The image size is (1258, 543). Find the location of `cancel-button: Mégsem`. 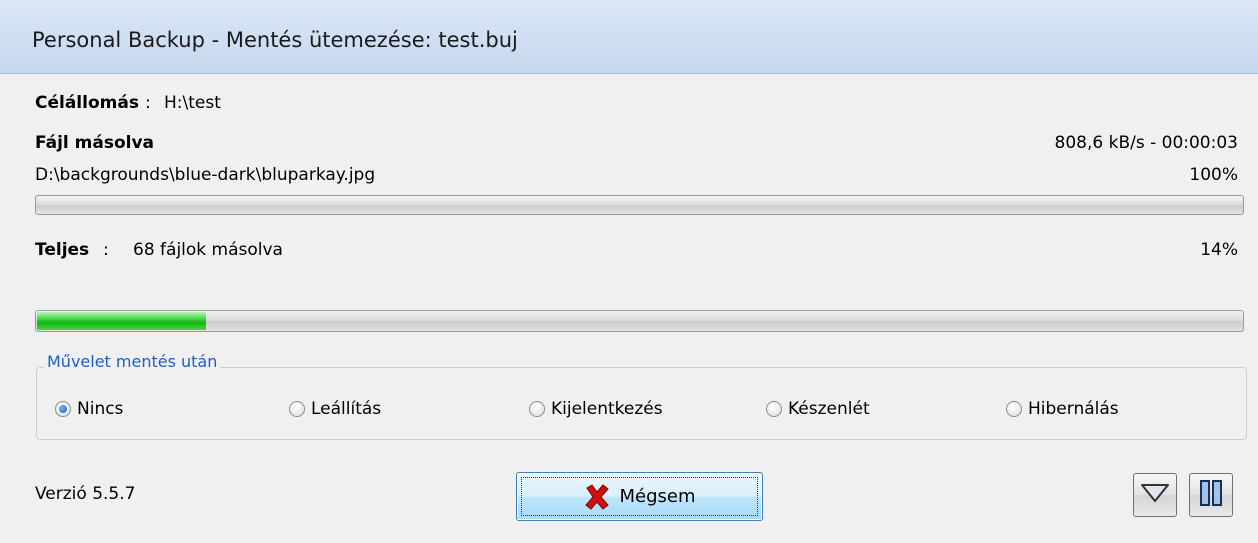

cancel-button: Mégsem is located at coordinates (639, 496).